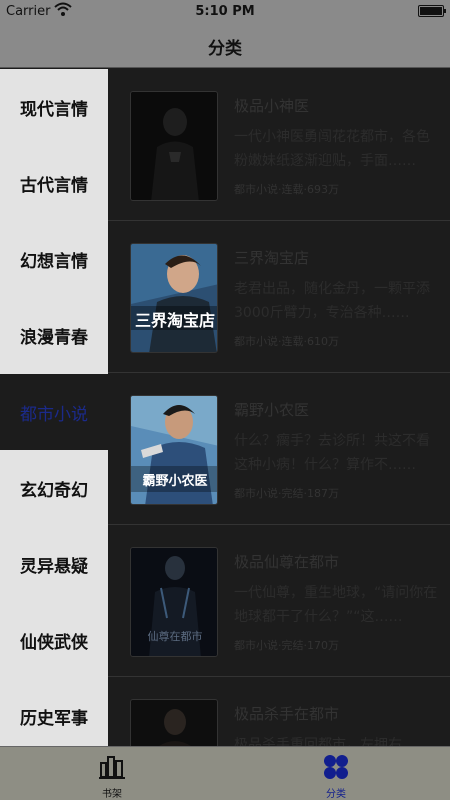 Image resolution: width=450 pixels, height=800 pixels. I want to click on book-title: 三界淘宝店, so click(272, 258).